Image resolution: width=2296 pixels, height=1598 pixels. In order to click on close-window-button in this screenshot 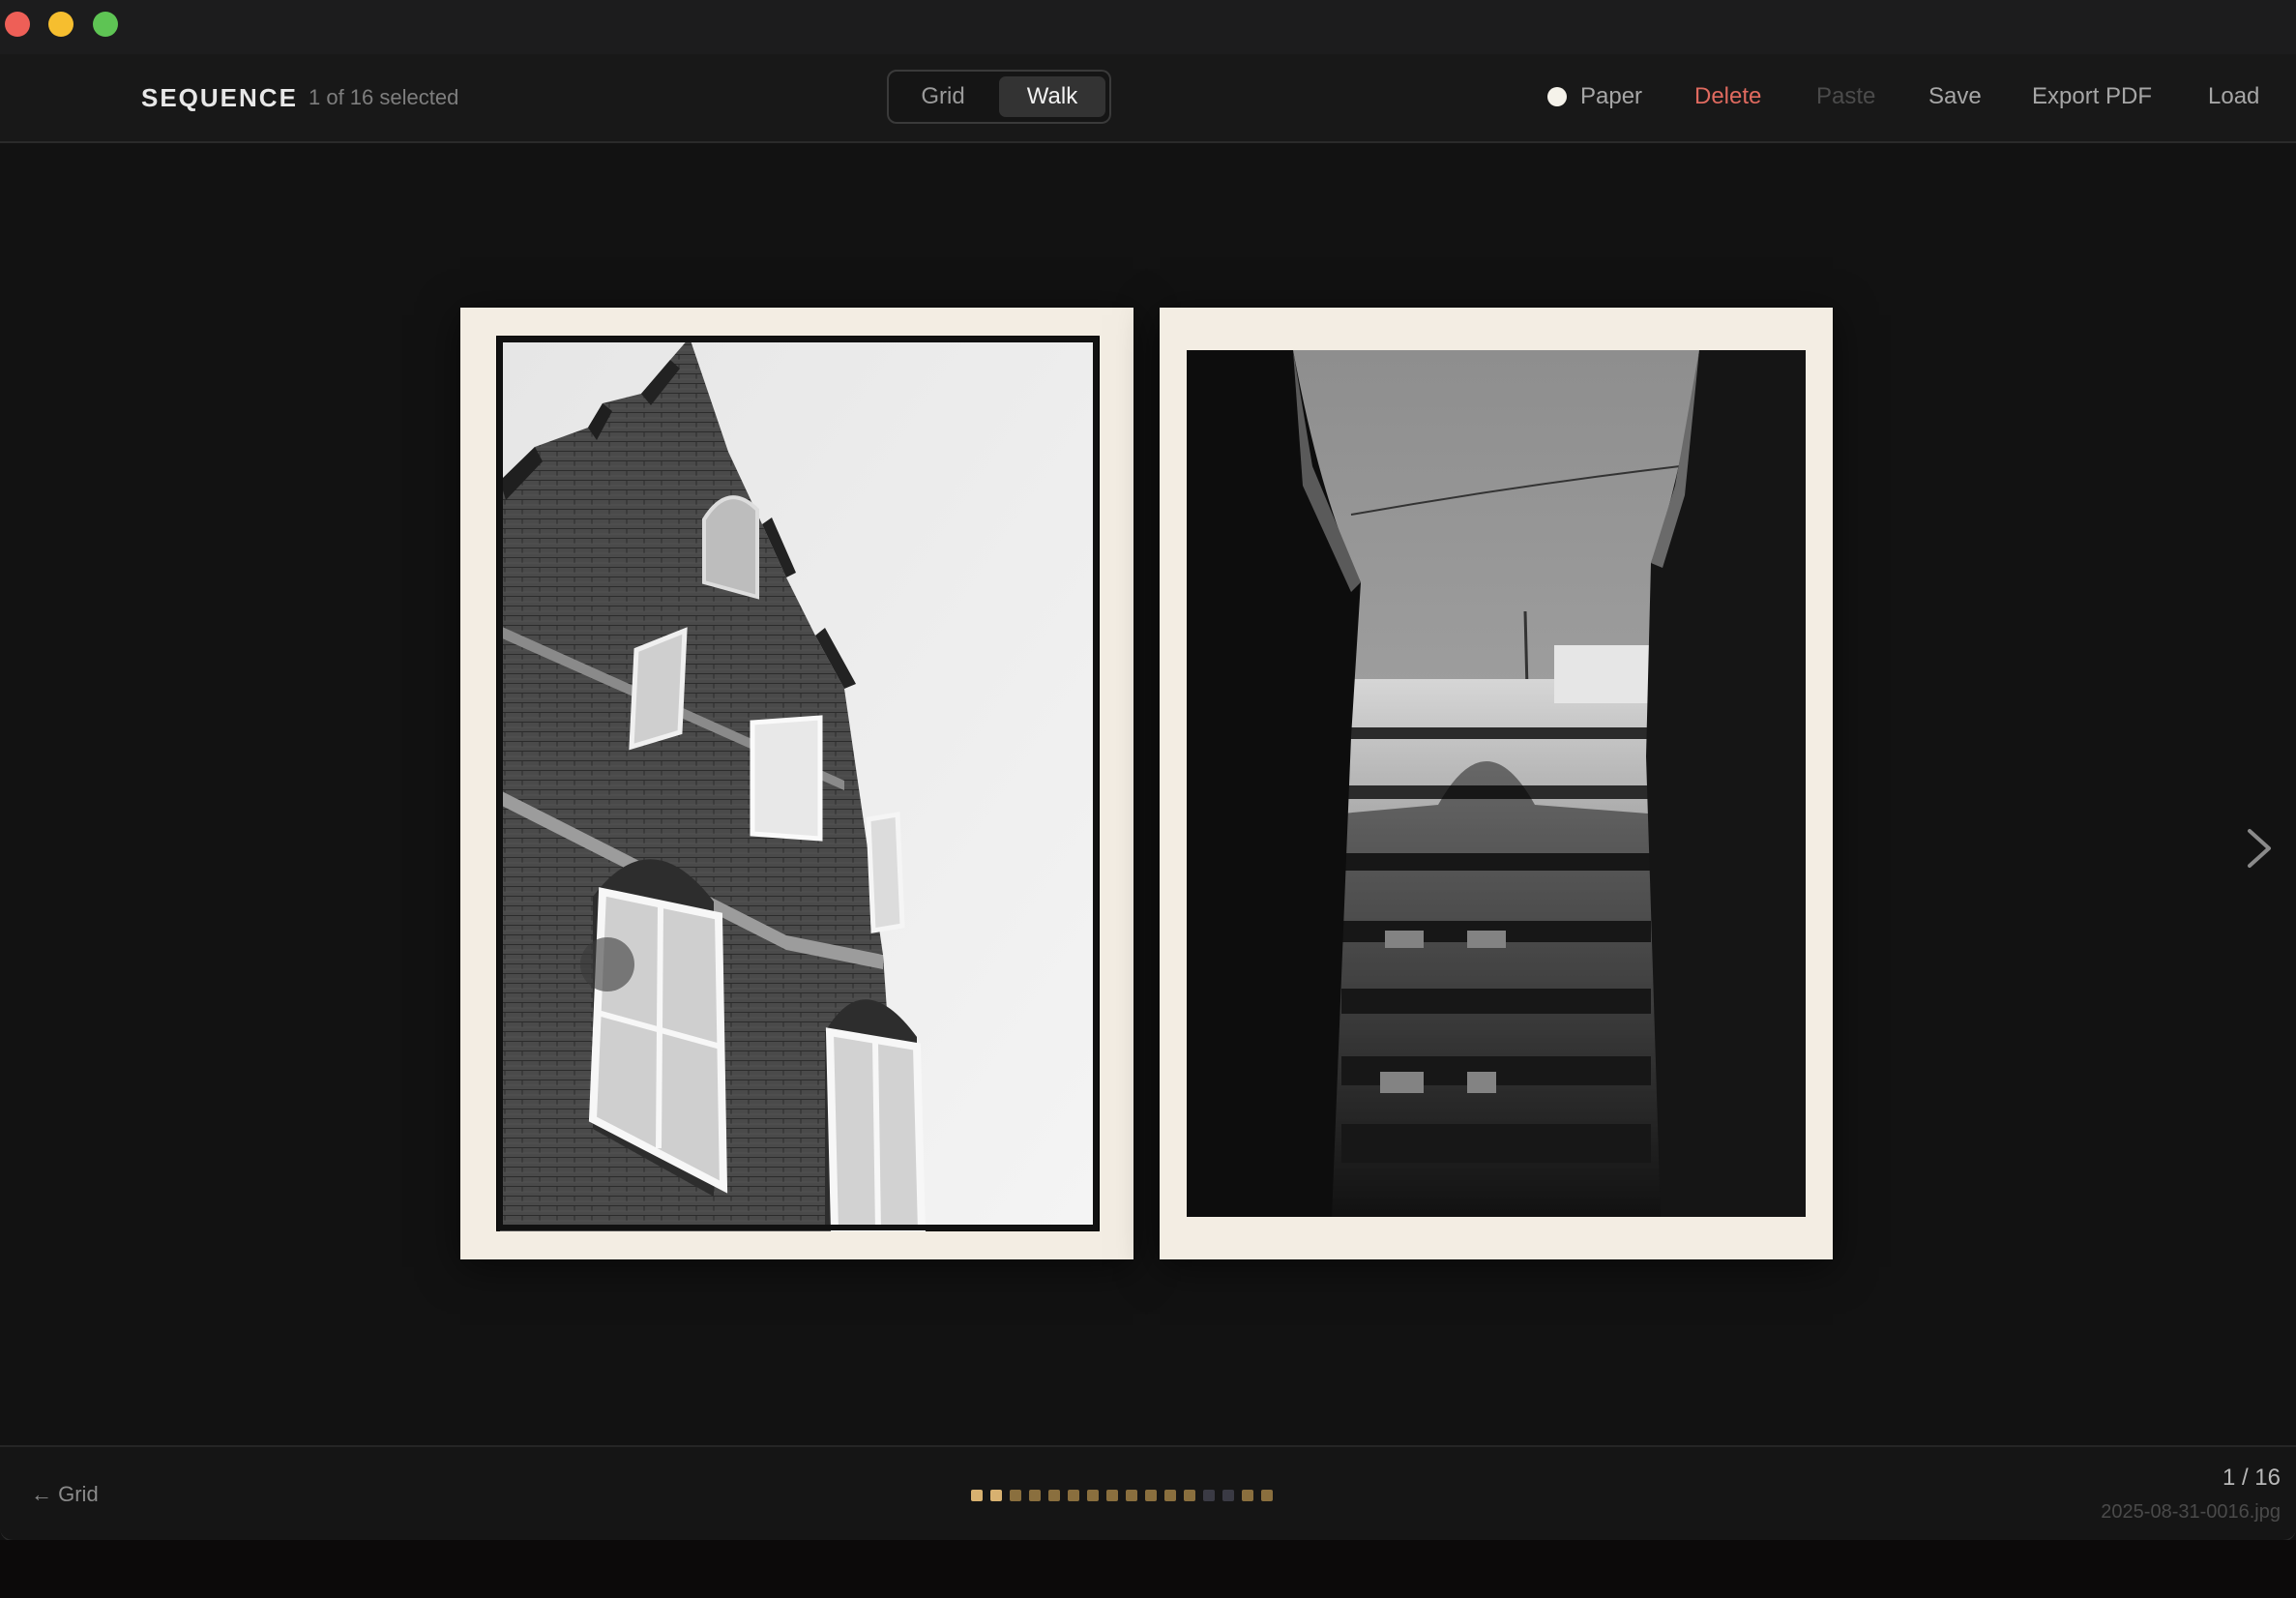, I will do `click(17, 24)`.